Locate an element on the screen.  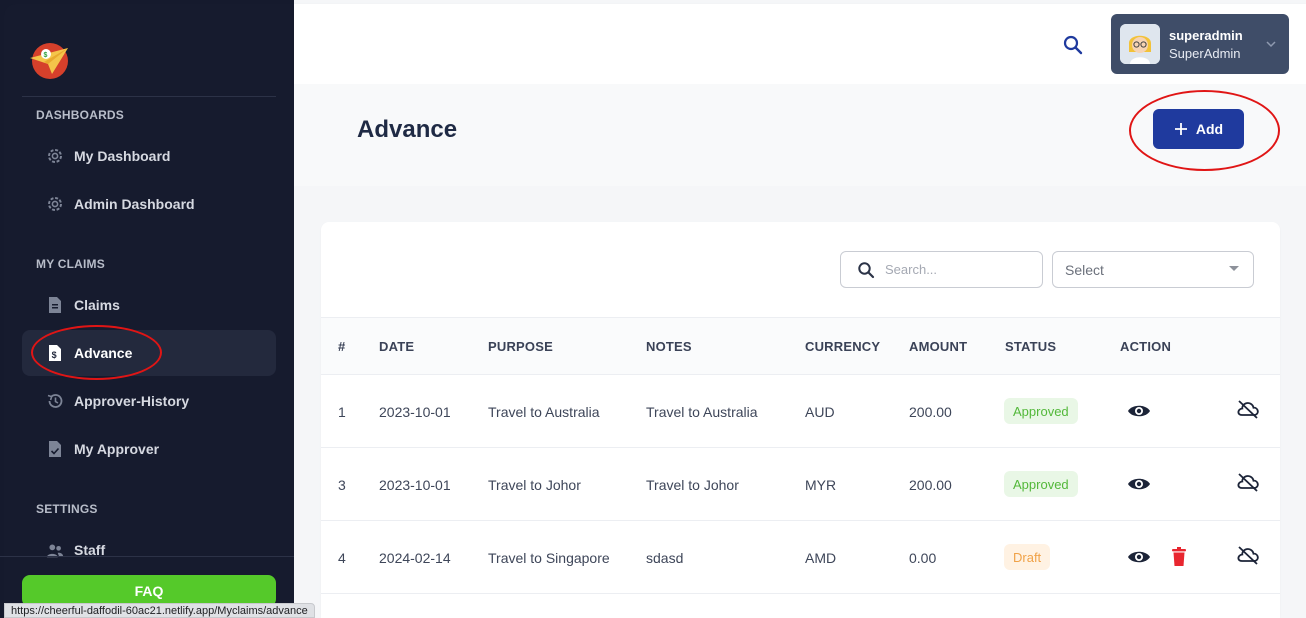
sidebar-item-admin-dashboard: Admin Dashboard is located at coordinates (149, 204).